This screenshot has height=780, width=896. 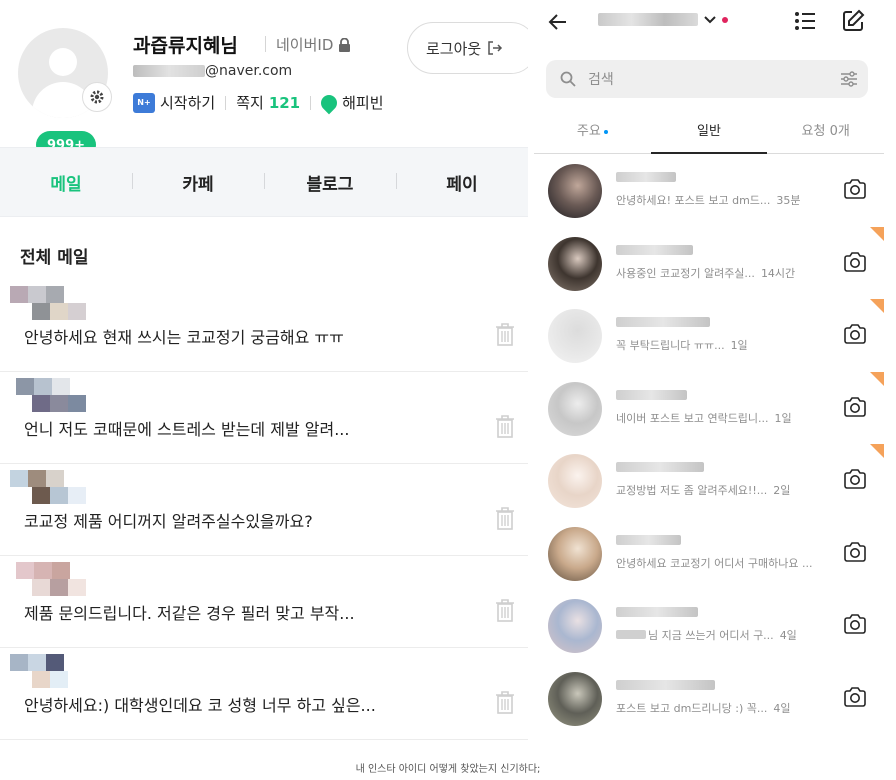 I want to click on dm-tabs: 주요 일반 요청 0개, so click(x=709, y=133).